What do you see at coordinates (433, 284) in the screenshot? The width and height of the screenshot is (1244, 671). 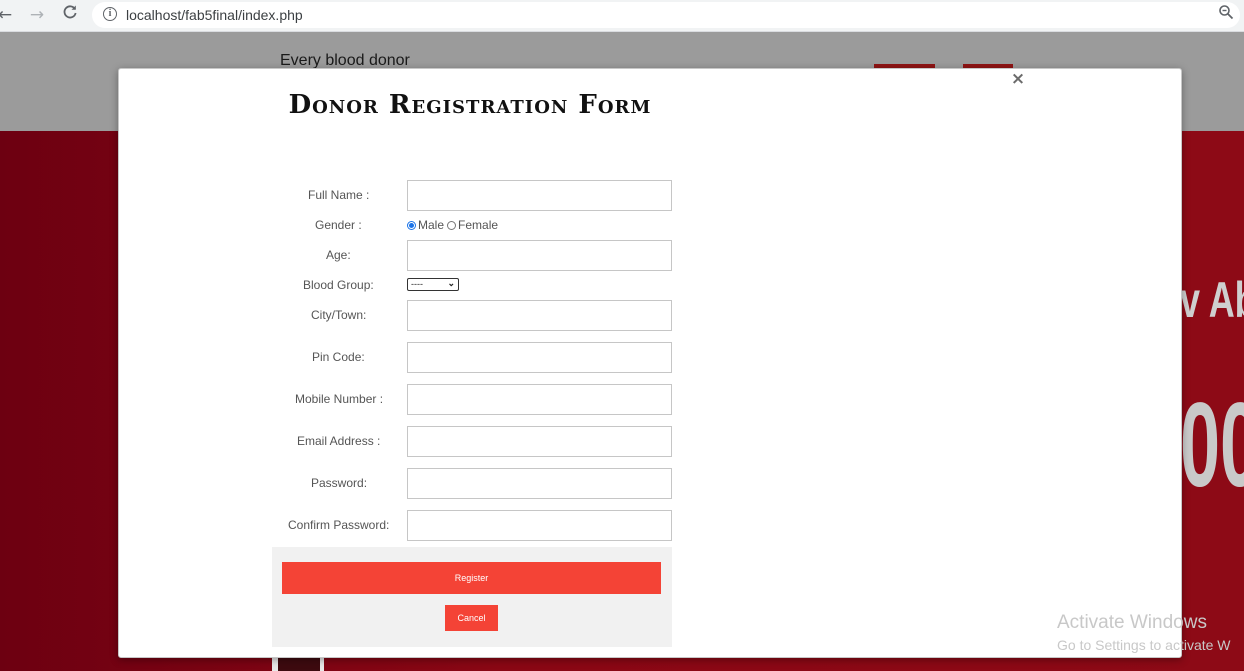 I see `blood-group-select: ---- ⌄` at bounding box center [433, 284].